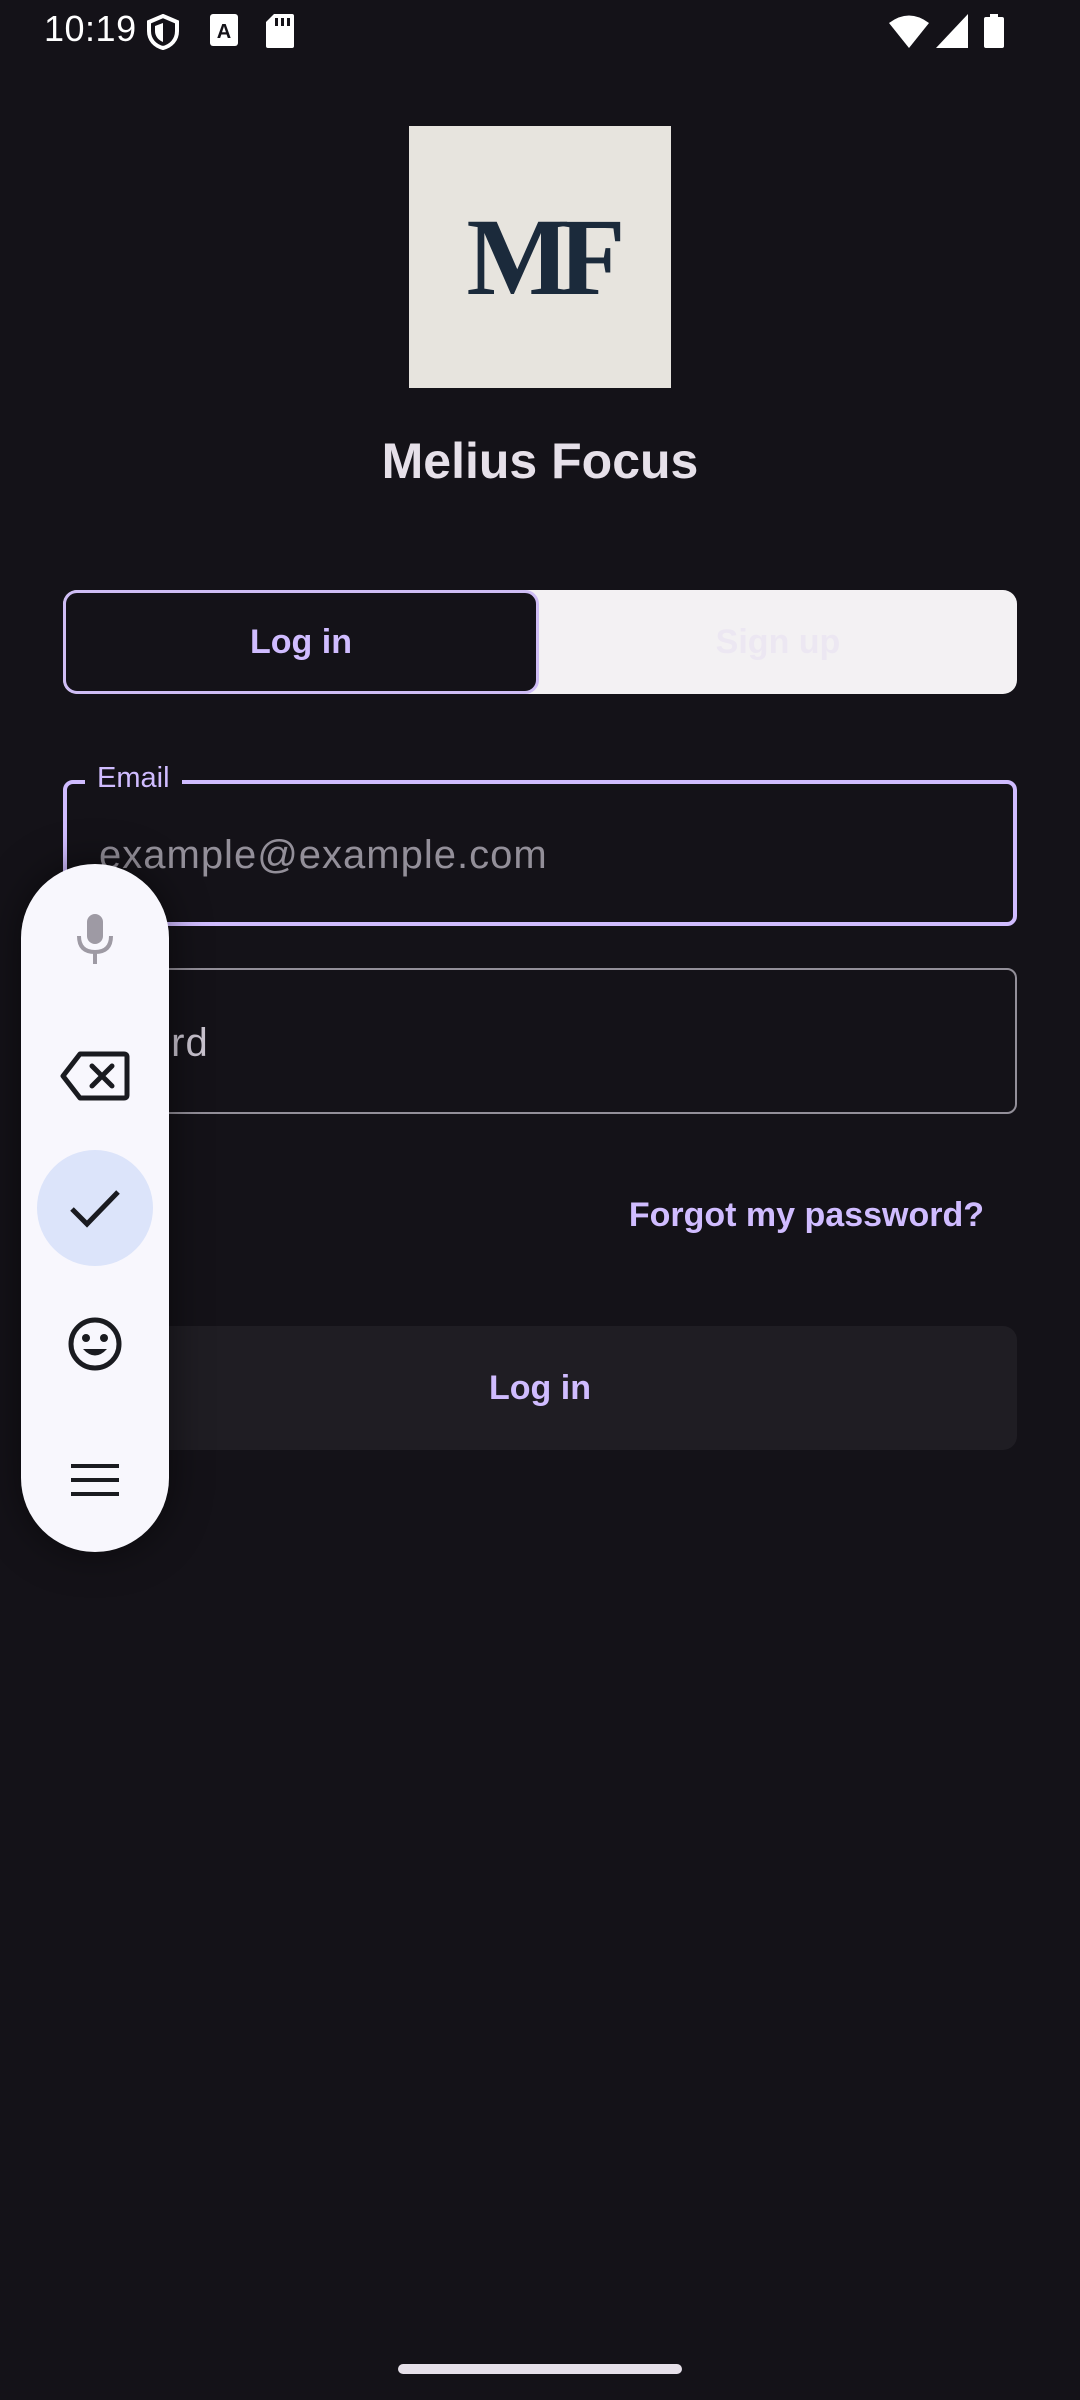  Describe the element at coordinates (909, 31) in the screenshot. I see `wifi-icon` at that location.